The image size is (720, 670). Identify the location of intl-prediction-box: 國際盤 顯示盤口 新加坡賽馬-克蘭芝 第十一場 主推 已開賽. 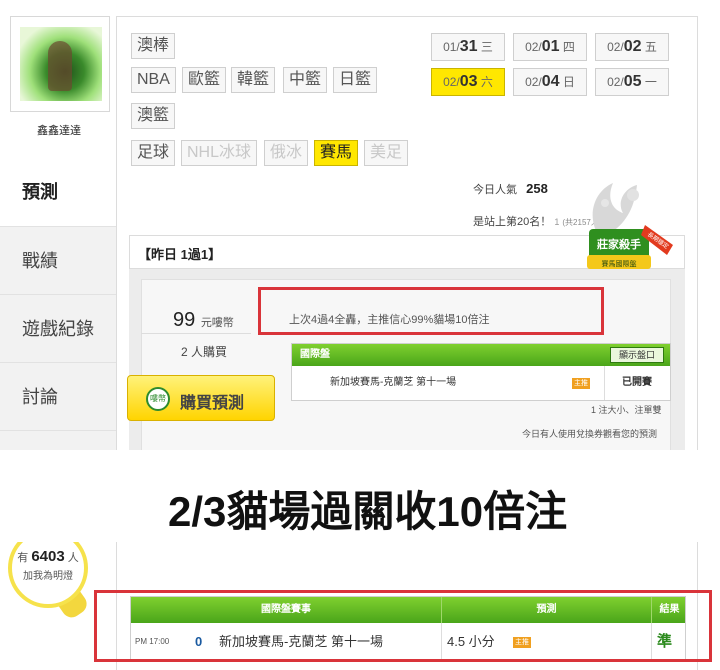
(481, 372).